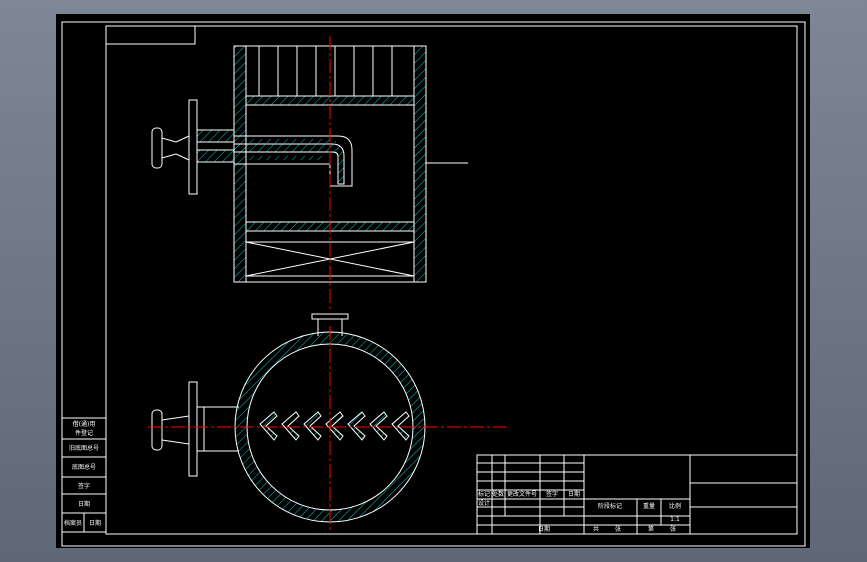  Describe the element at coordinates (610, 506) in the screenshot. I see `stage-label-mark: 阶段标记` at that location.